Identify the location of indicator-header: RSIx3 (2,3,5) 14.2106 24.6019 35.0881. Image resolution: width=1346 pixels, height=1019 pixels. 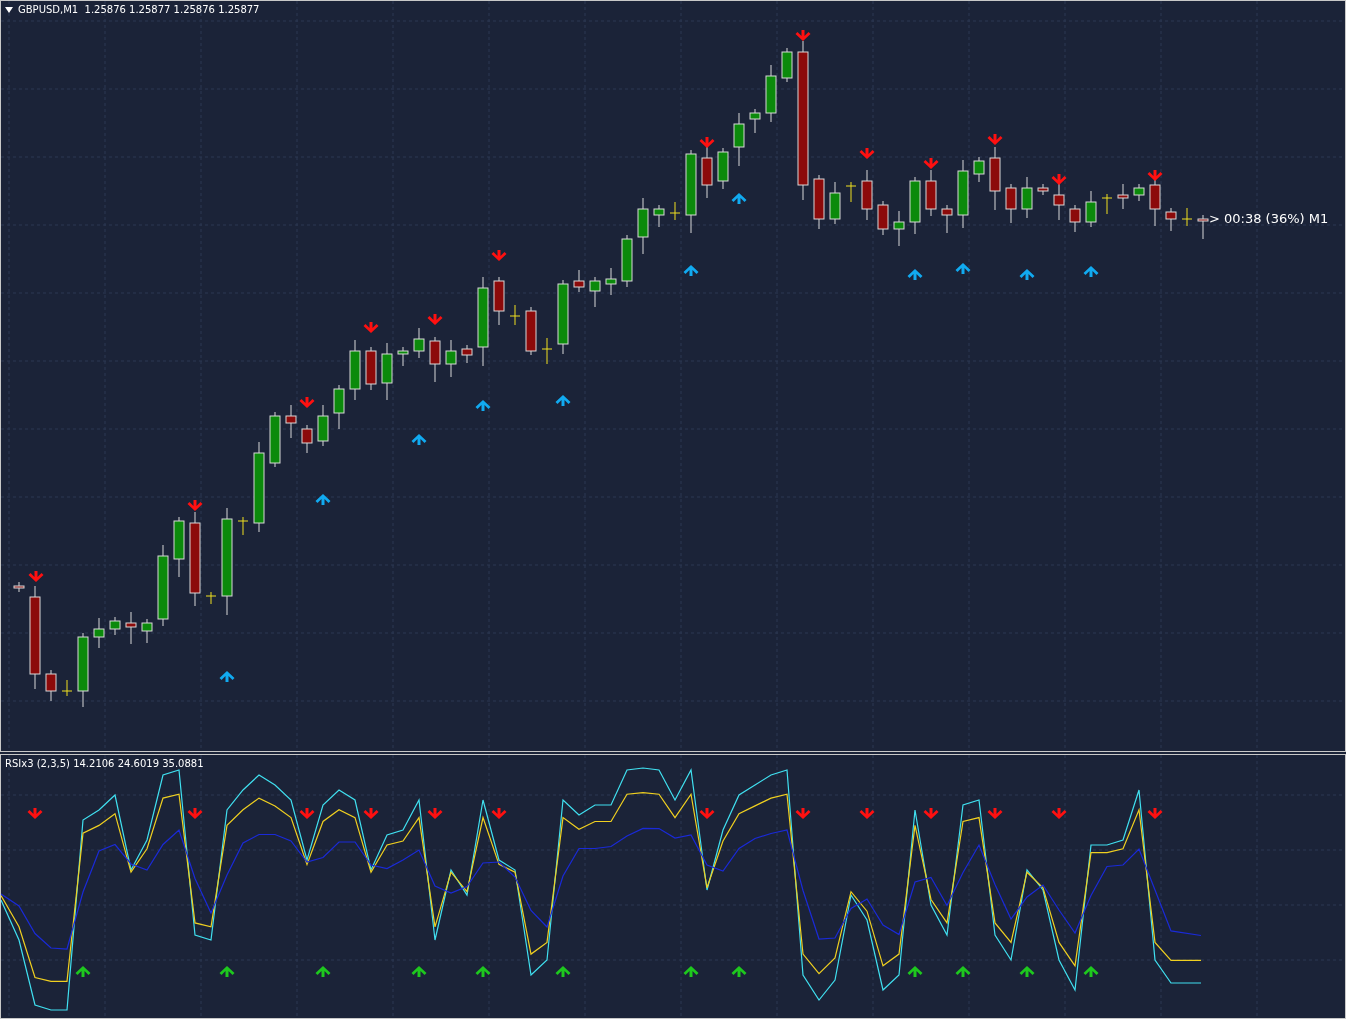
(104, 763).